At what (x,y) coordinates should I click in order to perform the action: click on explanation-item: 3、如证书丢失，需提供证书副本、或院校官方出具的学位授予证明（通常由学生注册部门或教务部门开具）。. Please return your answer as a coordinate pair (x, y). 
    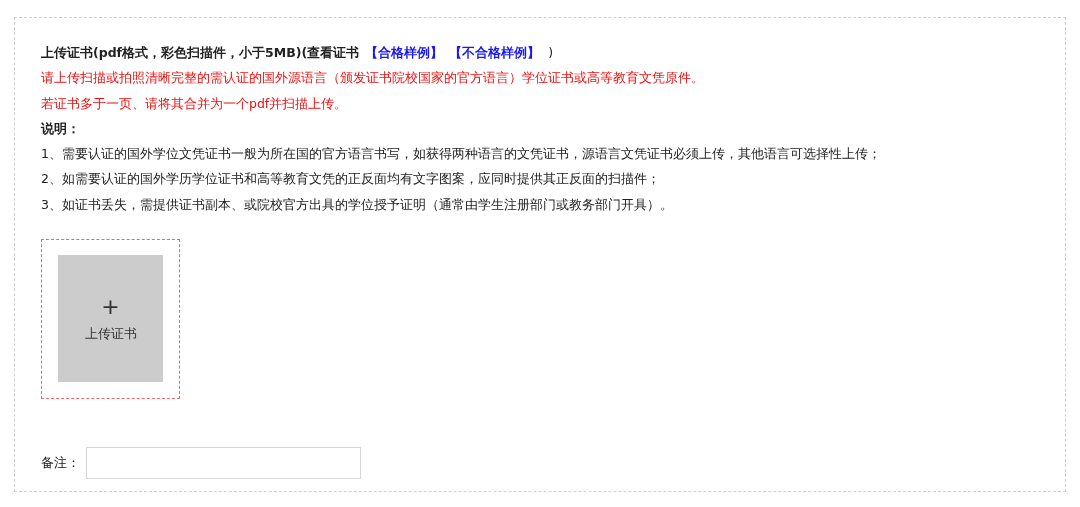
    Looking at the image, I should click on (357, 204).